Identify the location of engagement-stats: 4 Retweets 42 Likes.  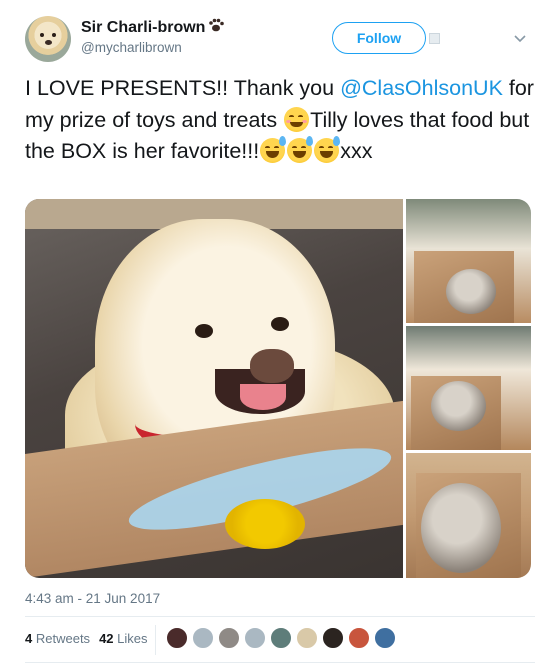
(91, 638).